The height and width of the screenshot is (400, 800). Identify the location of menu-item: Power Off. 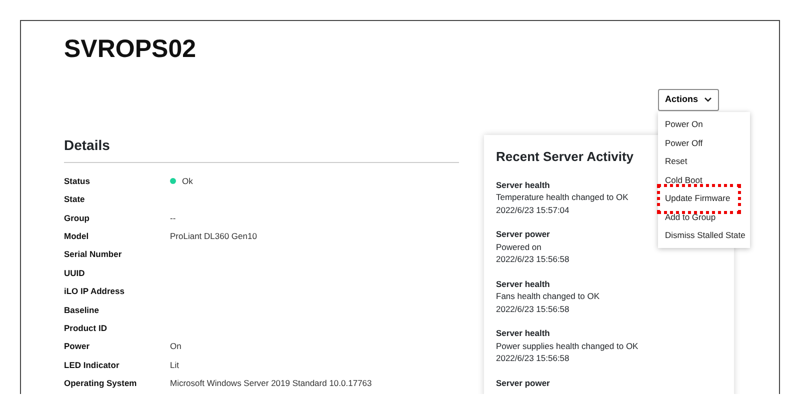
(704, 143).